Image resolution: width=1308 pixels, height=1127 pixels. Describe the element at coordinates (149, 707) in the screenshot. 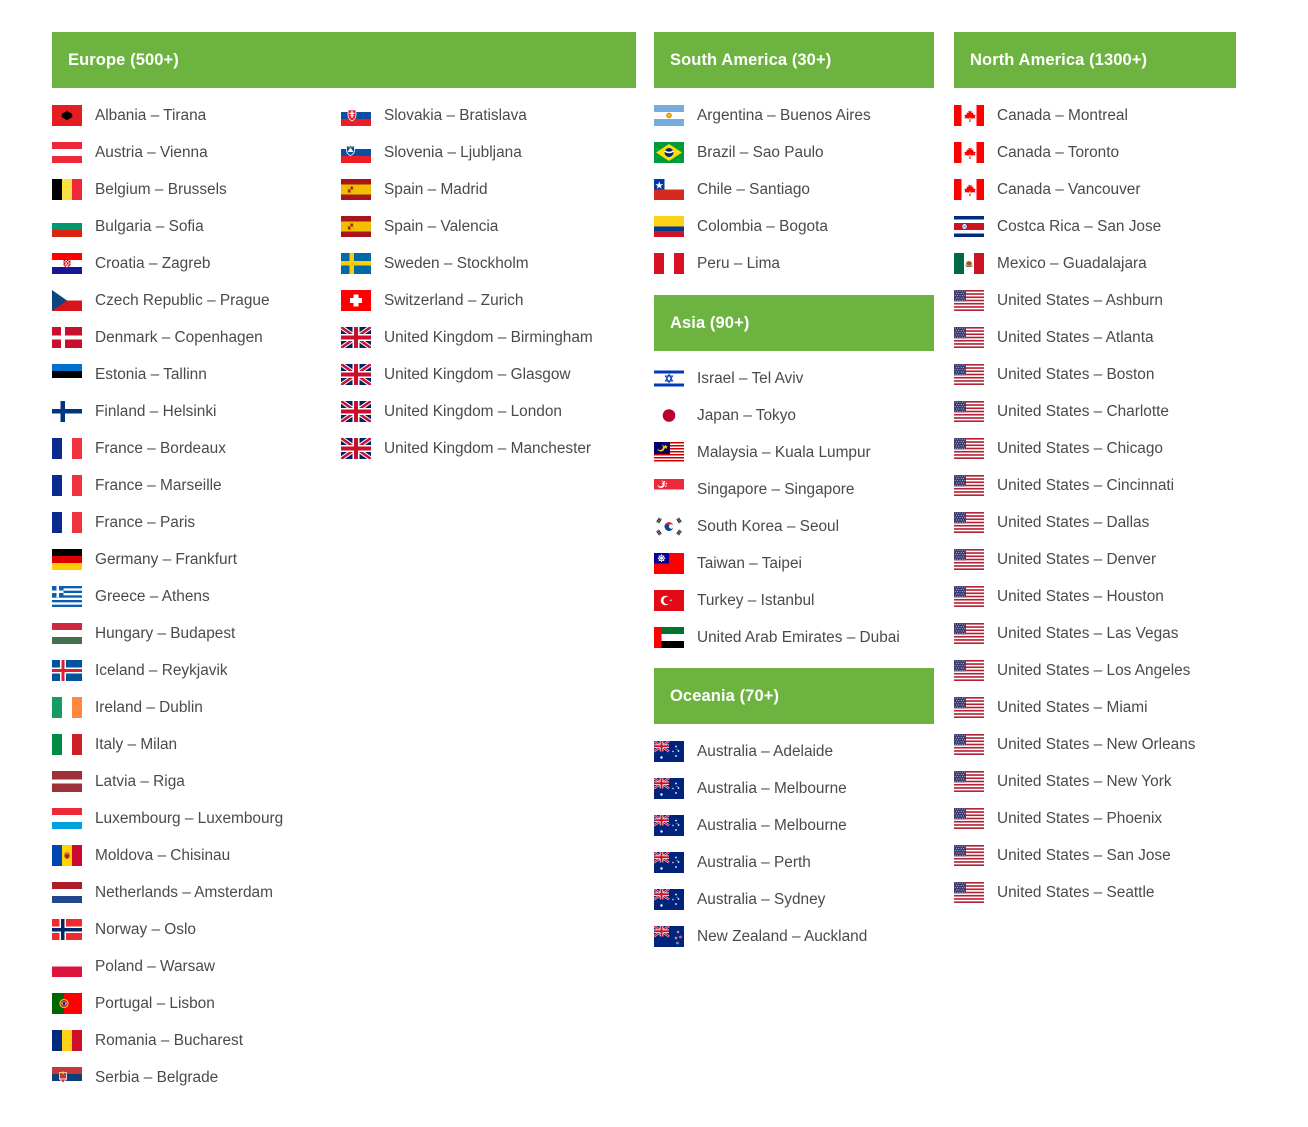

I see `location-label: Ireland – Dublin` at that location.